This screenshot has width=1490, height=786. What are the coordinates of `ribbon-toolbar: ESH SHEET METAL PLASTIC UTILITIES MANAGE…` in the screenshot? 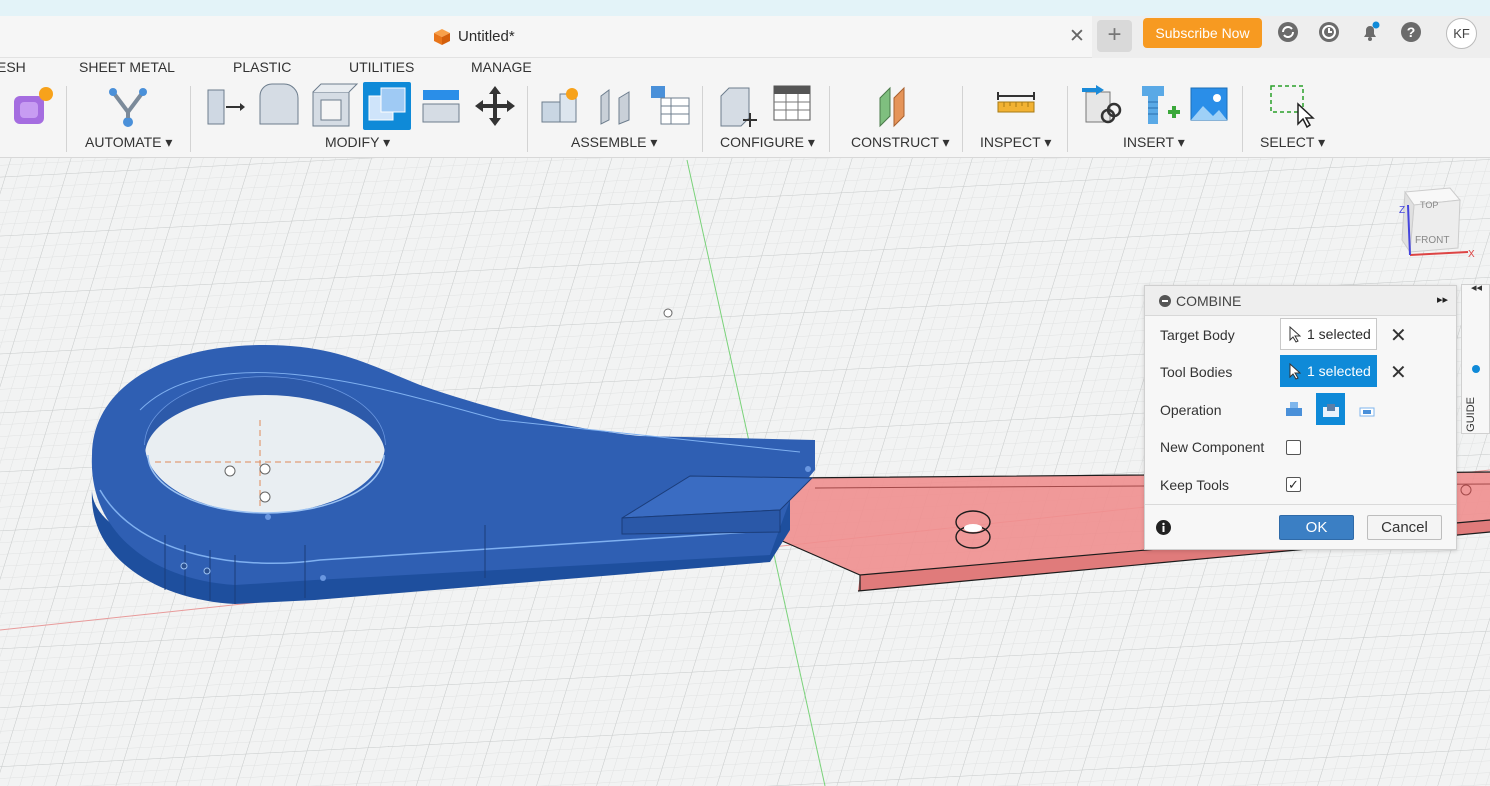 It's located at (745, 108).